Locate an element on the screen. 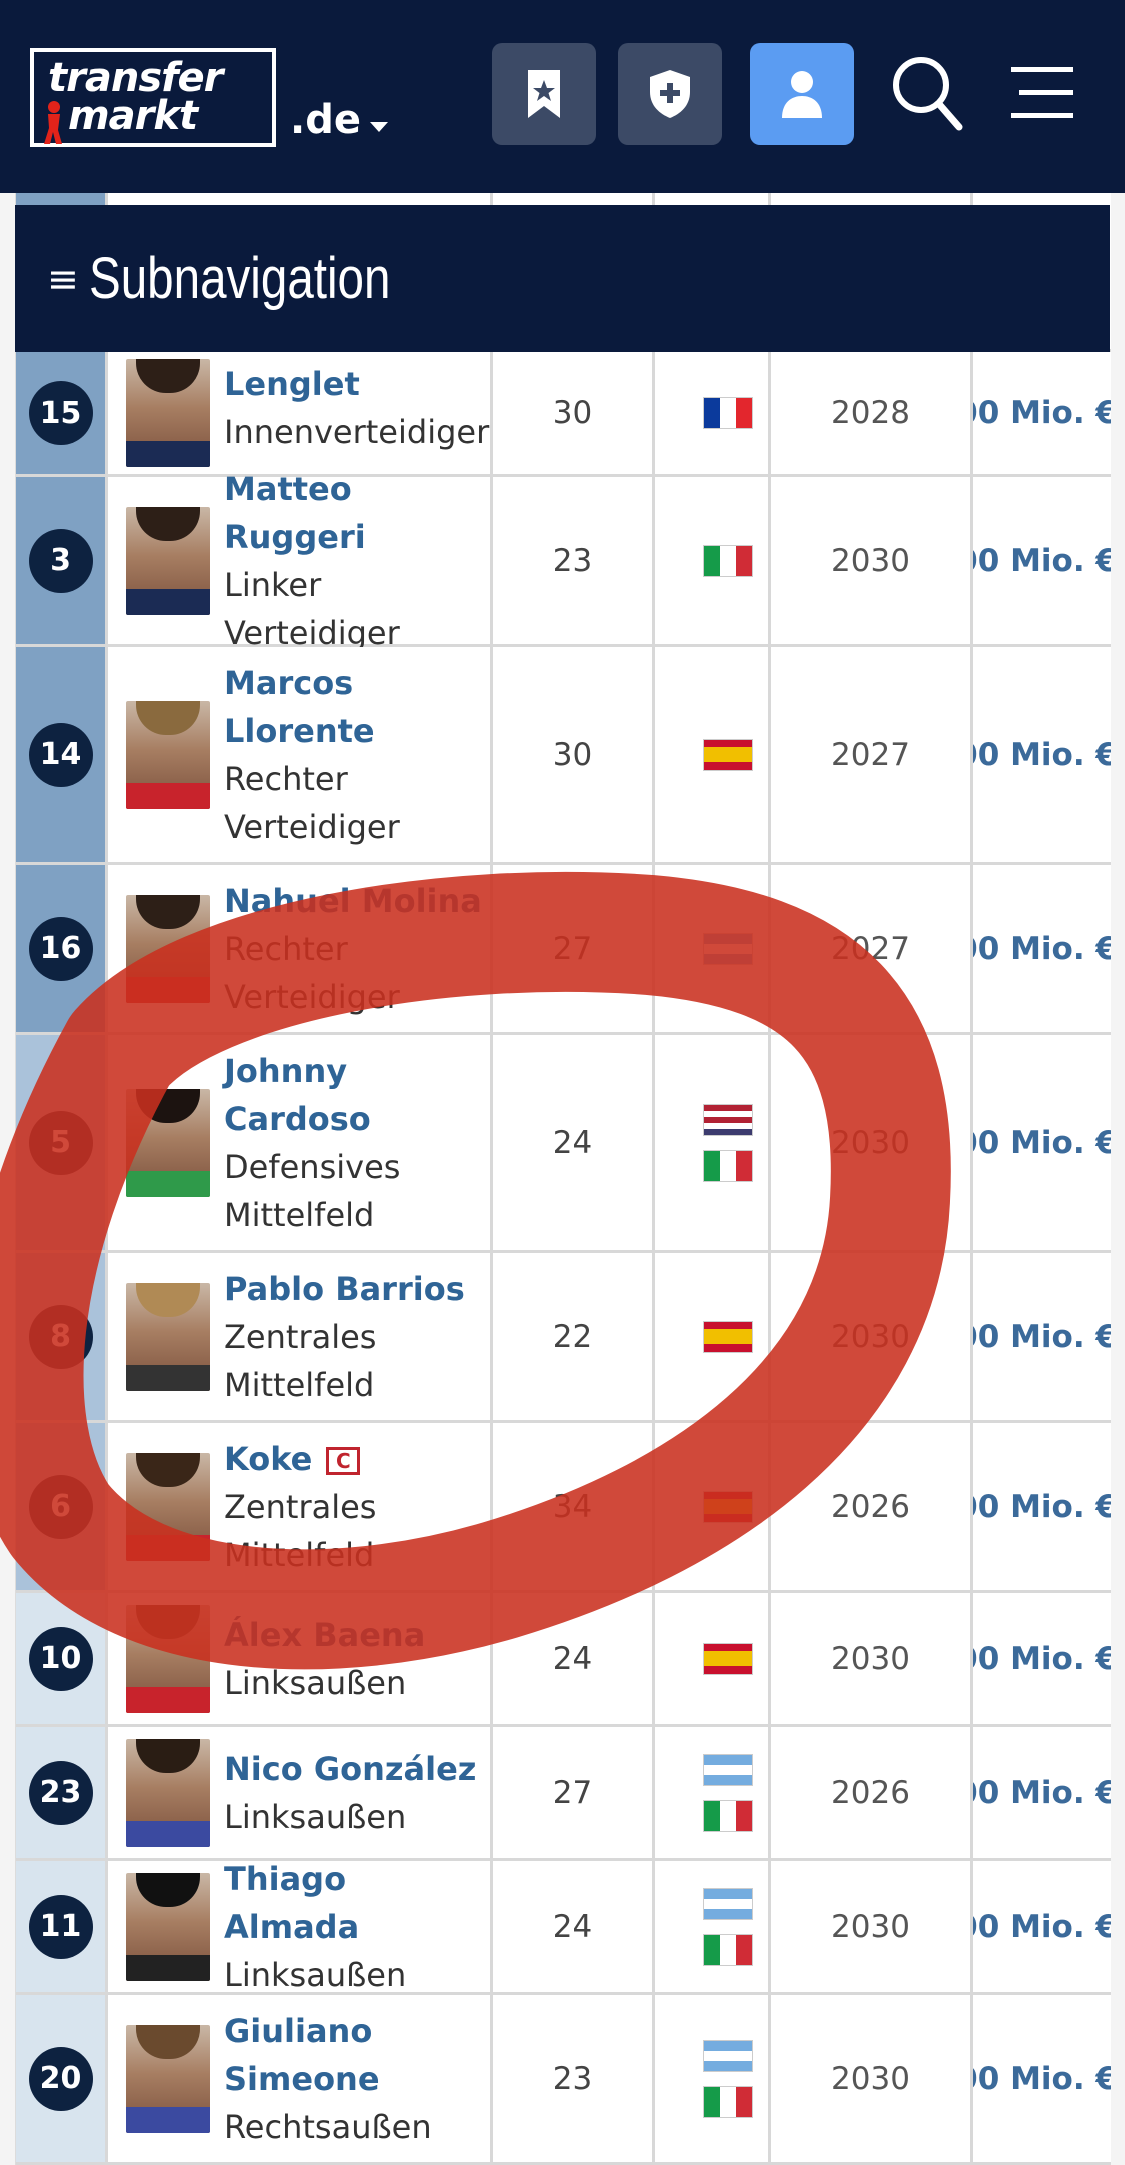  player-cell: Álex Baena Linksaußen is located at coordinates (300, 1658).